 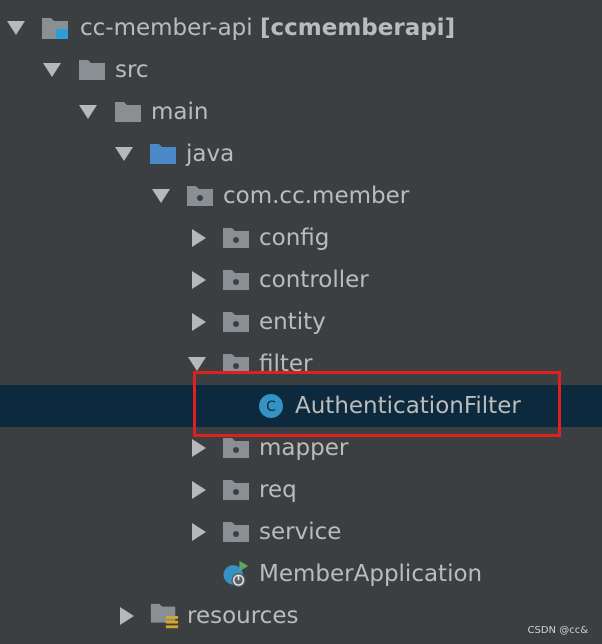 I want to click on tree-row-mapper: mapper, so click(x=301, y=448).